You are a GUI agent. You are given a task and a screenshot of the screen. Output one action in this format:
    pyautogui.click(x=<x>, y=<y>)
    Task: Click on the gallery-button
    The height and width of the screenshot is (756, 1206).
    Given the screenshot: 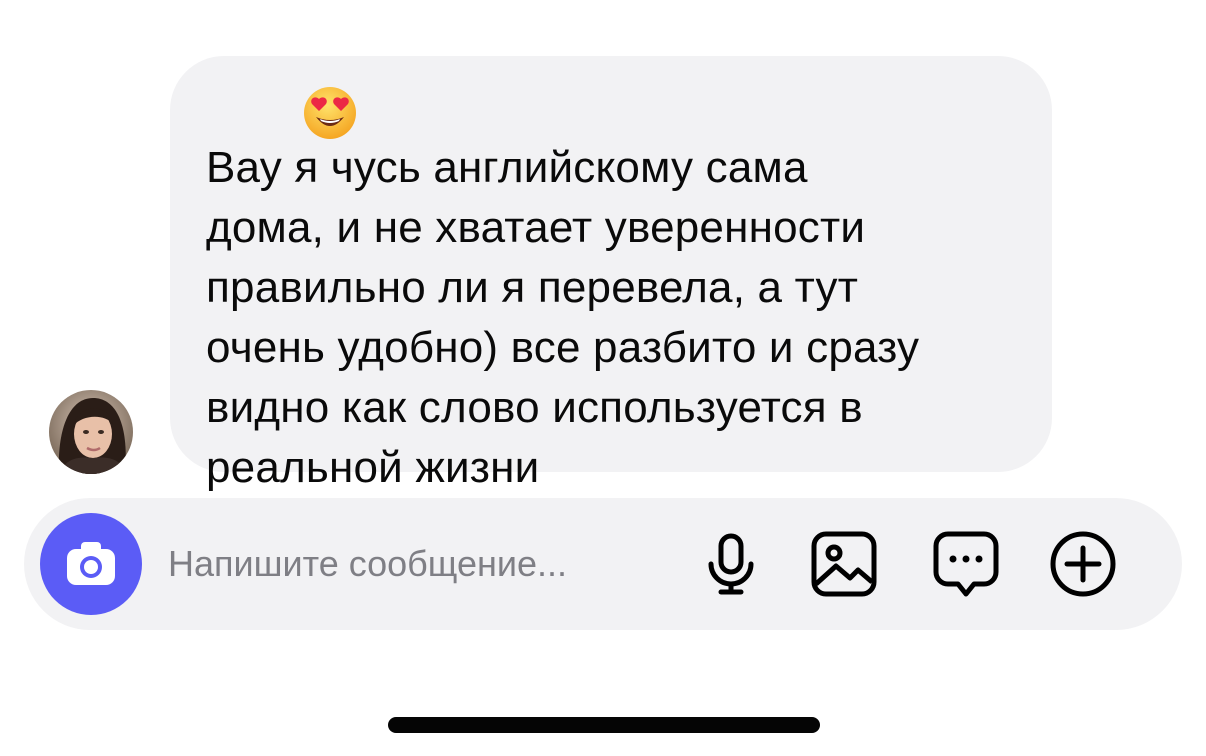 What is the action you would take?
    pyautogui.click(x=844, y=564)
    